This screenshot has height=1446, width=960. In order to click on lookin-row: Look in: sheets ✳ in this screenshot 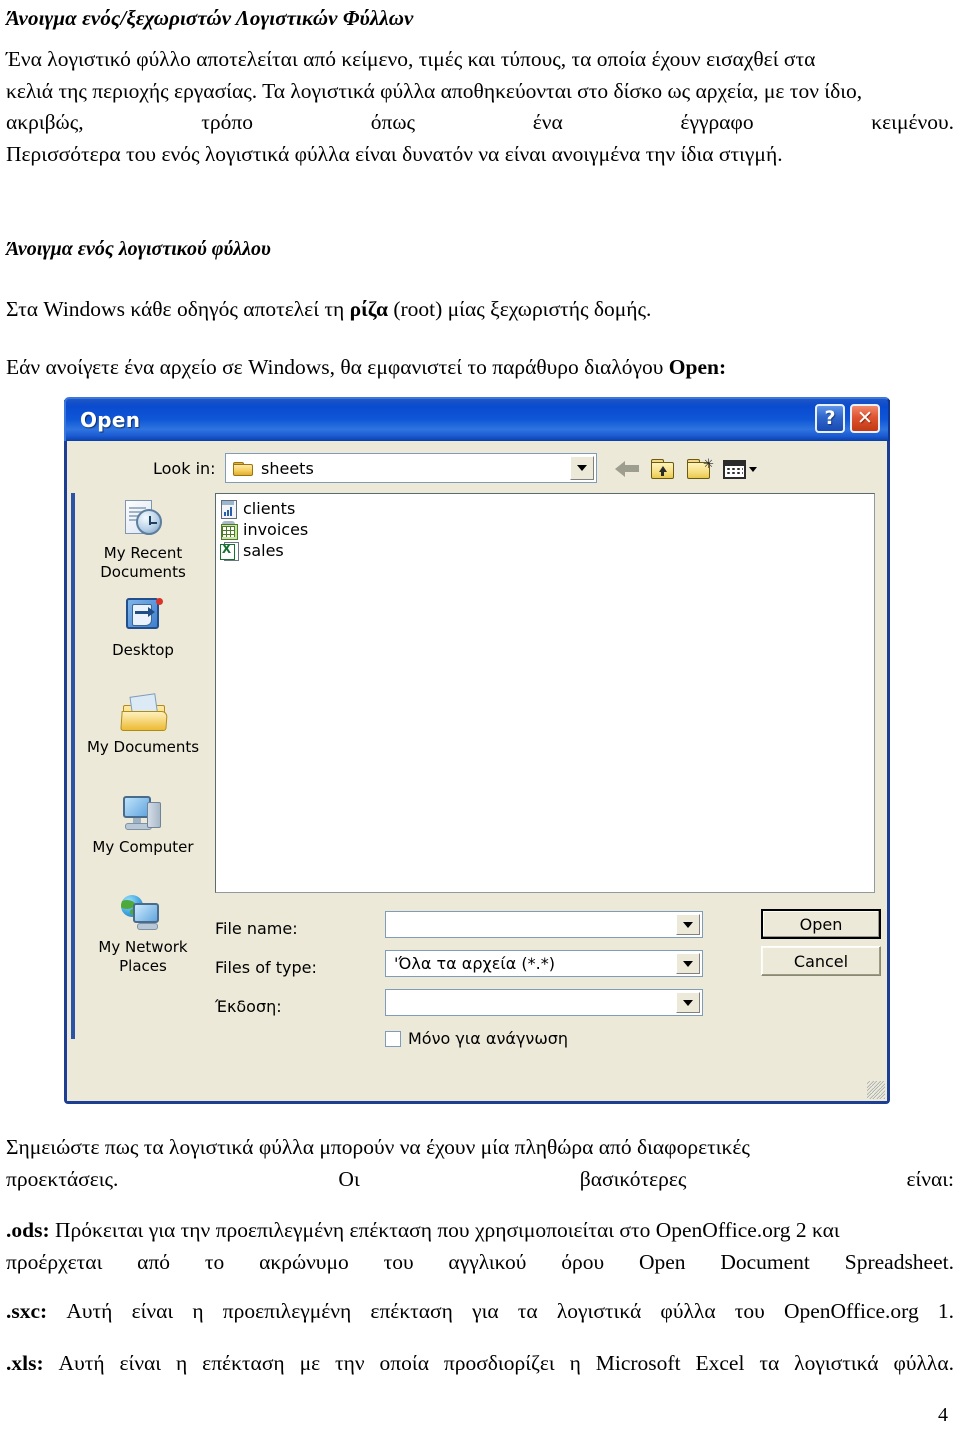, I will do `click(477, 470)`.